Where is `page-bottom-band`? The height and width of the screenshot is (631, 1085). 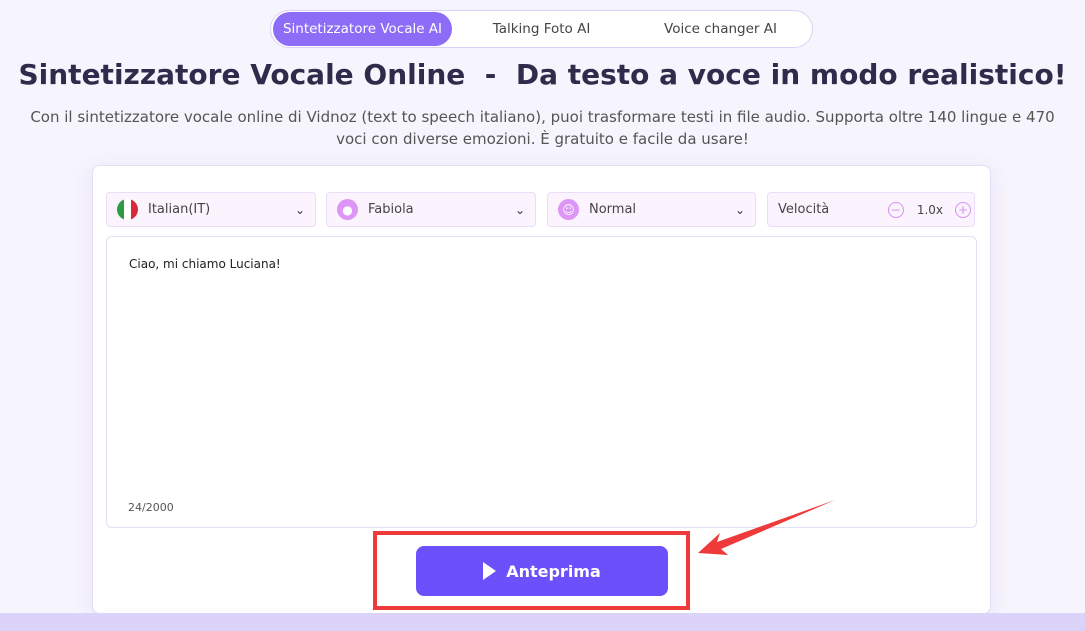
page-bottom-band is located at coordinates (542, 622).